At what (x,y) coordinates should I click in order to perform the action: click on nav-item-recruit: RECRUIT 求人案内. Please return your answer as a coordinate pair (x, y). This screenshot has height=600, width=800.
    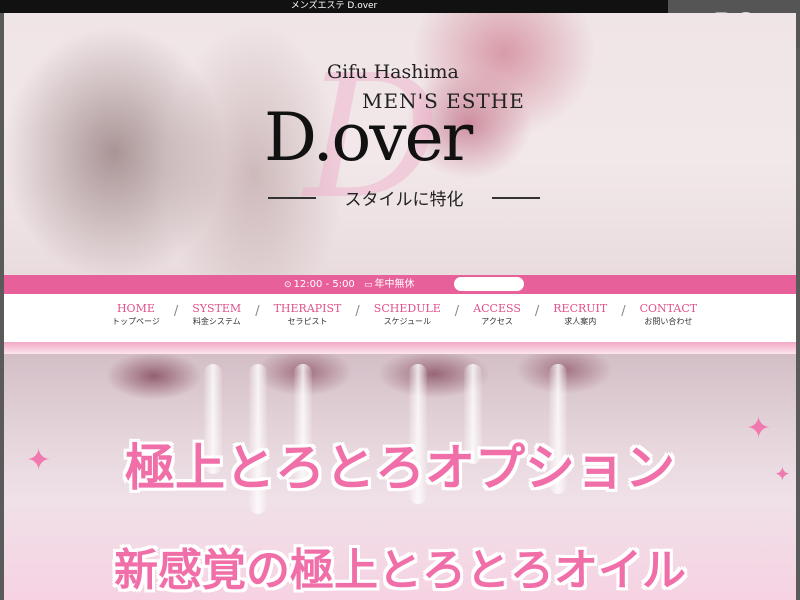
    Looking at the image, I should click on (580, 314).